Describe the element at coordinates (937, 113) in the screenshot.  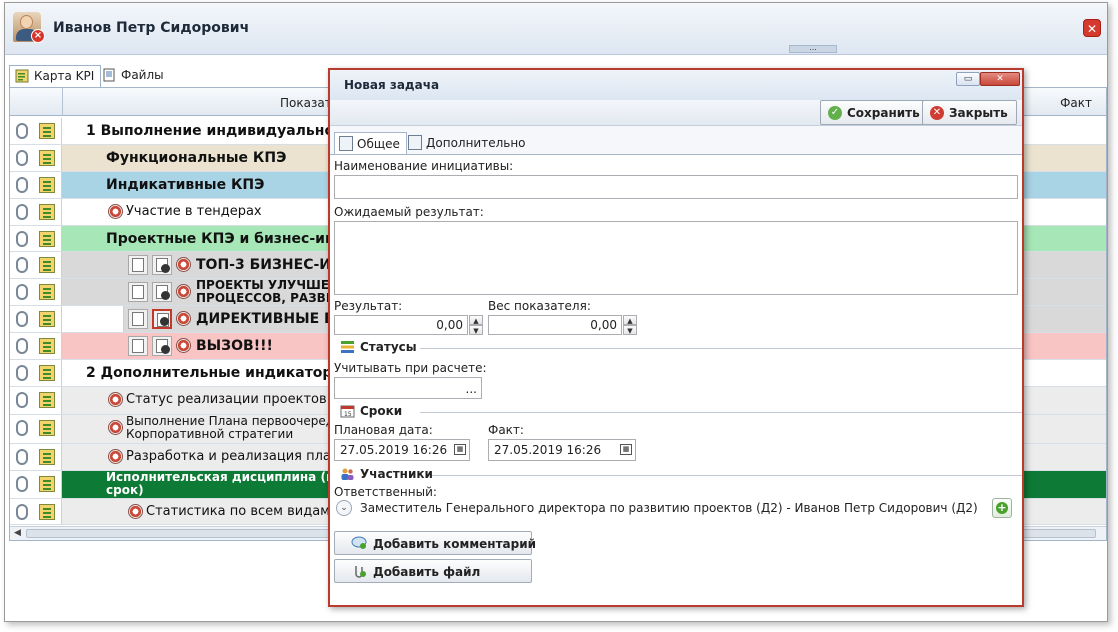
I see `cancel-icon: ✕` at that location.